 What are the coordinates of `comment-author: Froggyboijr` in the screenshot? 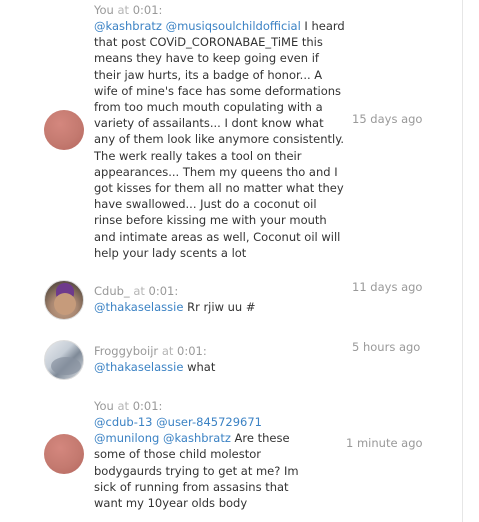 It's located at (126, 351).